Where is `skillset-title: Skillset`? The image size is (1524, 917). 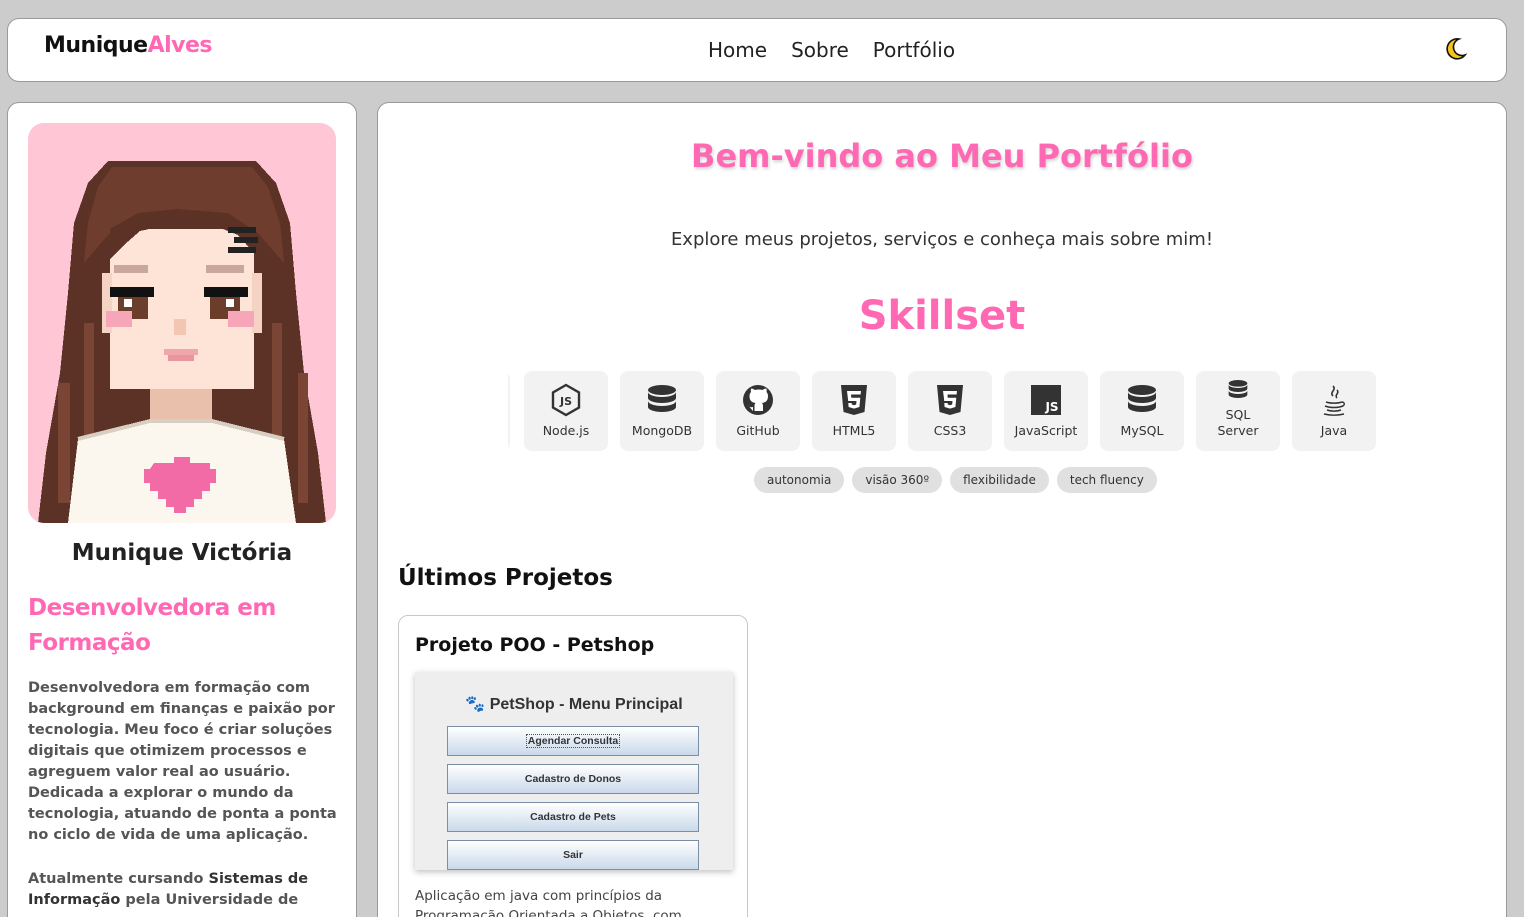
skillset-title: Skillset is located at coordinates (942, 316).